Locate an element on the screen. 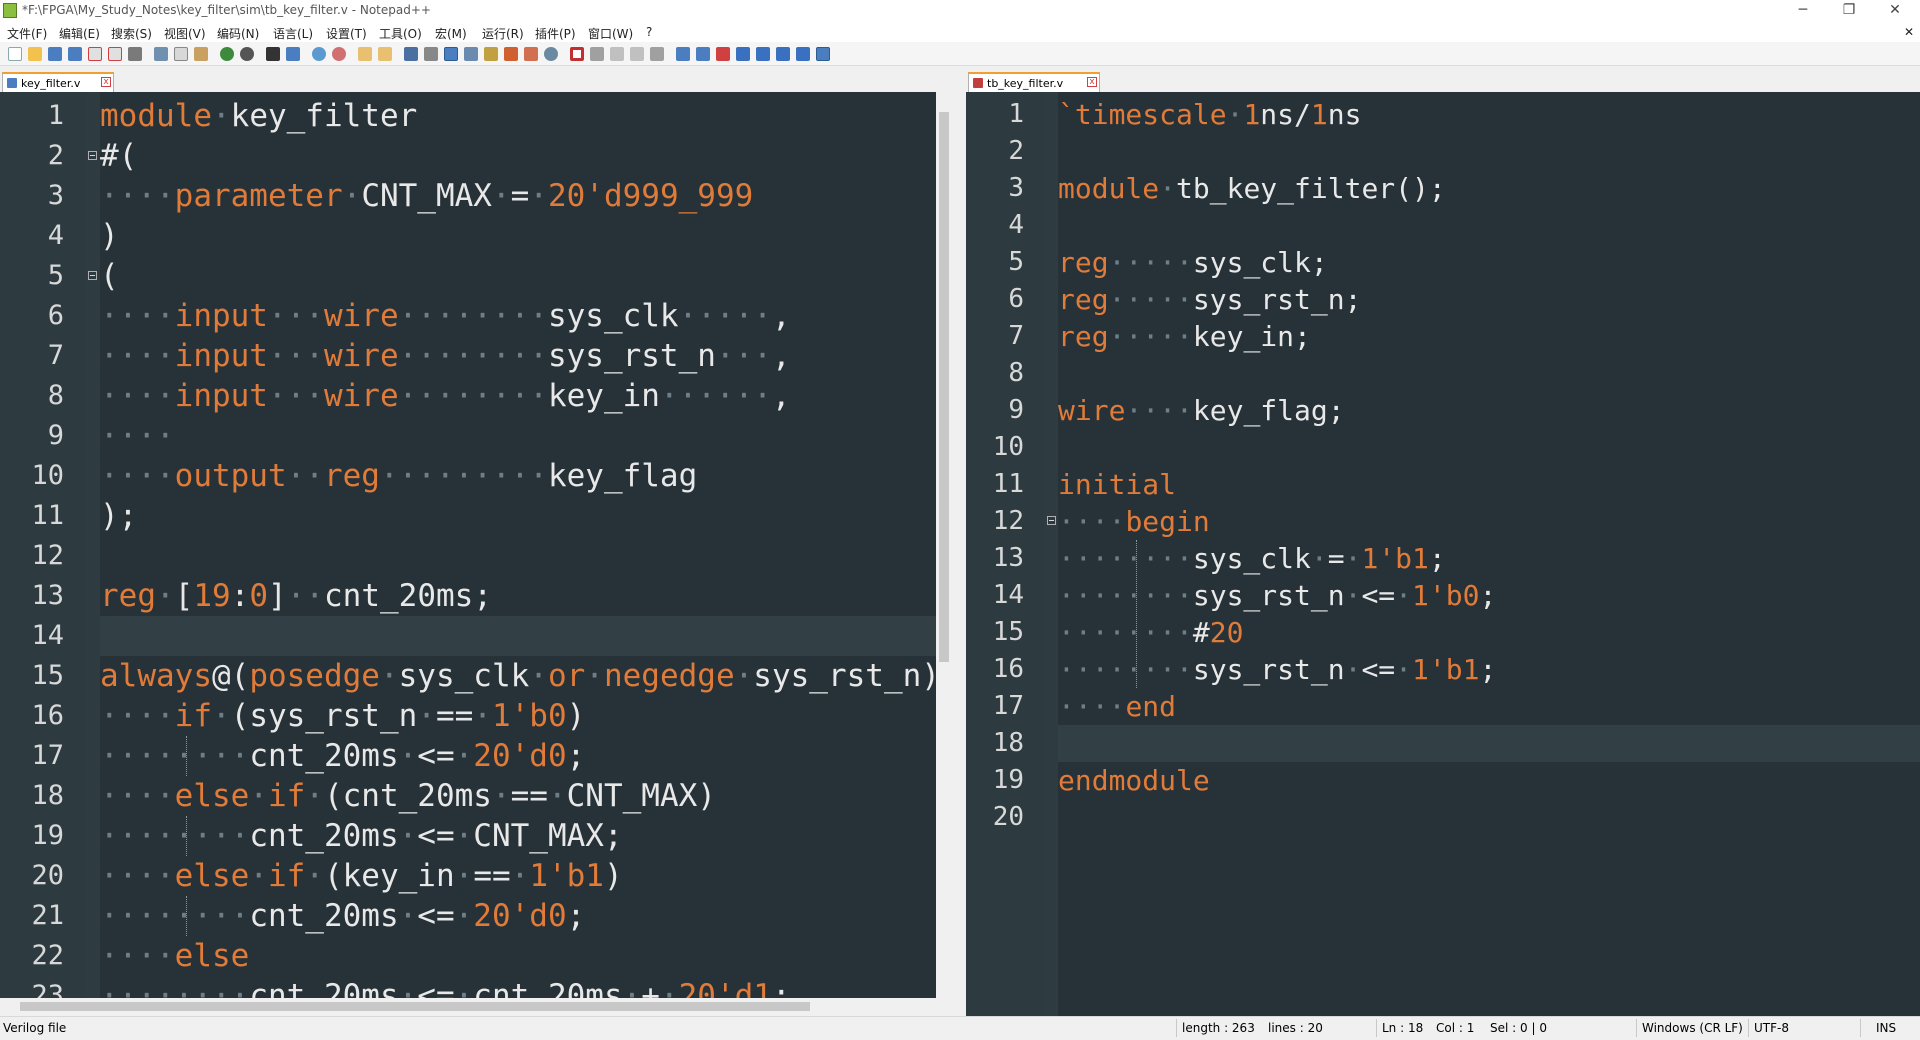 The image size is (1920, 1040). paste-icon is located at coordinates (201, 54).